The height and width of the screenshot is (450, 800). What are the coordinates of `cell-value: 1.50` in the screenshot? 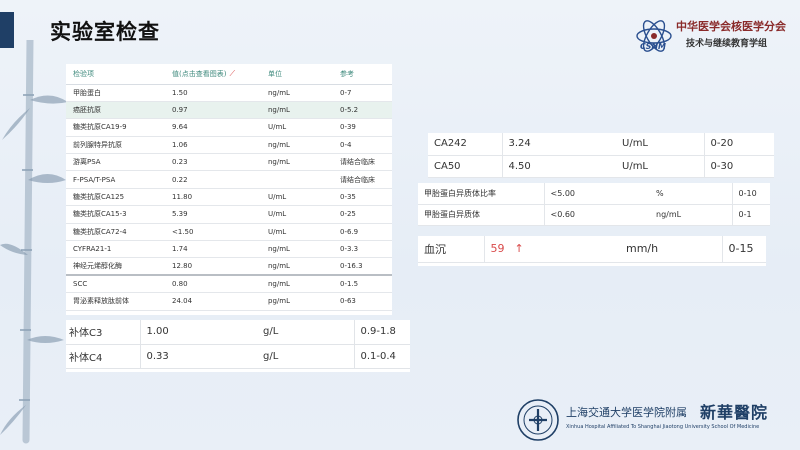 It's located at (213, 93).